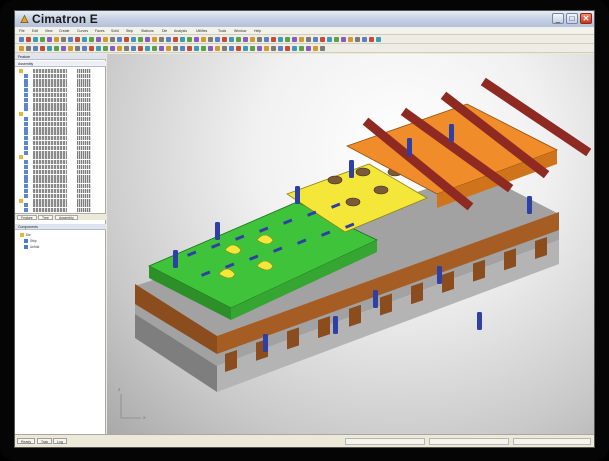 Image resolution: width=609 pixels, height=461 pixels. What do you see at coordinates (45, 441) in the screenshot?
I see `status-tab-task: Task` at bounding box center [45, 441].